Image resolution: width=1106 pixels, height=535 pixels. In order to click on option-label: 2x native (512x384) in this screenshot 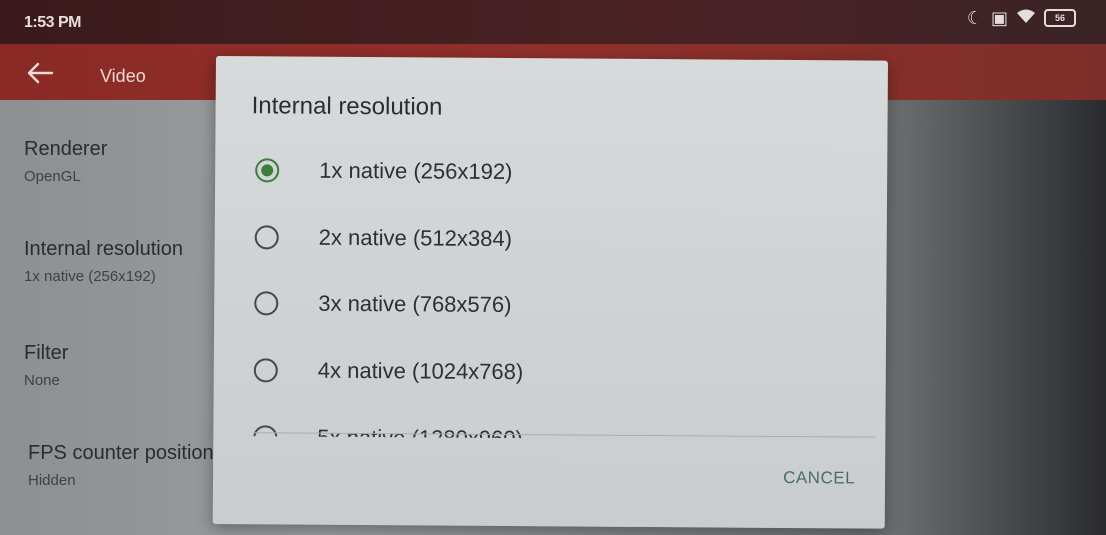, I will do `click(415, 238)`.